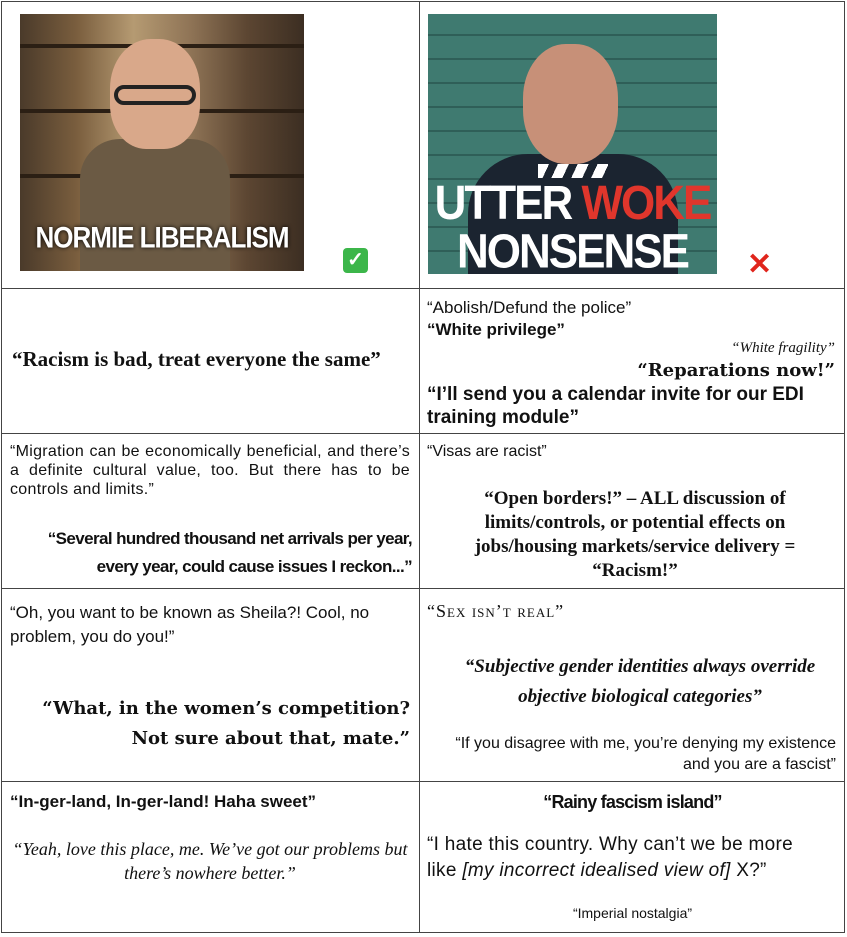 The image size is (847, 937). What do you see at coordinates (196, 359) in the screenshot?
I see `quote: “Racism is bad, treat everyone the same”` at bounding box center [196, 359].